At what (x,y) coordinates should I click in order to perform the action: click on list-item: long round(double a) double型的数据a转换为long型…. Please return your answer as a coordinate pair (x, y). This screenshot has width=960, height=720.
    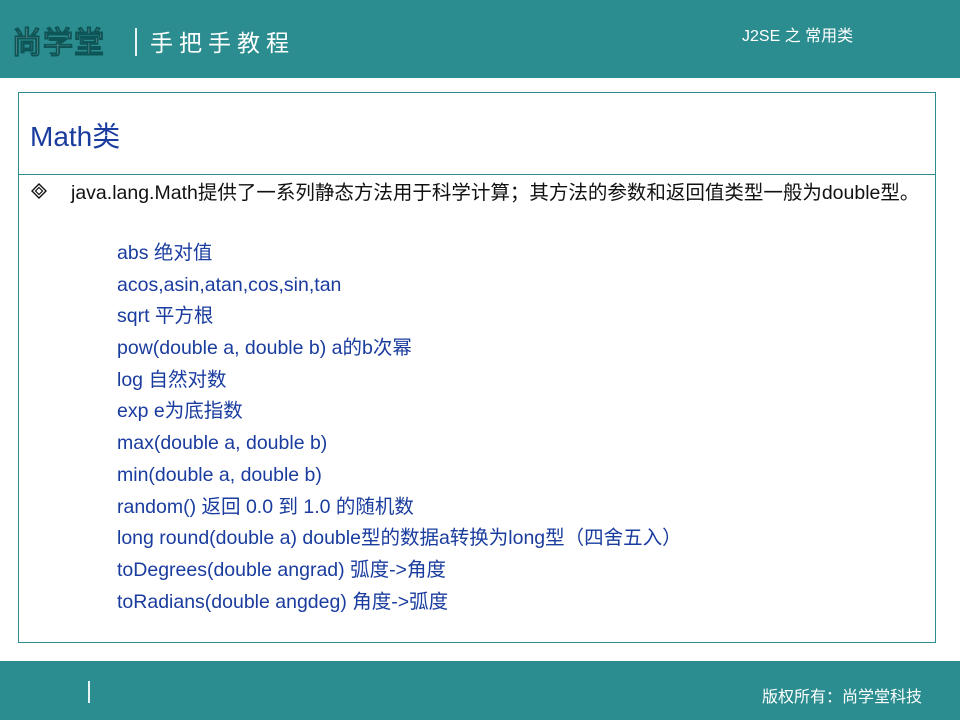
    Looking at the image, I should click on (399, 538).